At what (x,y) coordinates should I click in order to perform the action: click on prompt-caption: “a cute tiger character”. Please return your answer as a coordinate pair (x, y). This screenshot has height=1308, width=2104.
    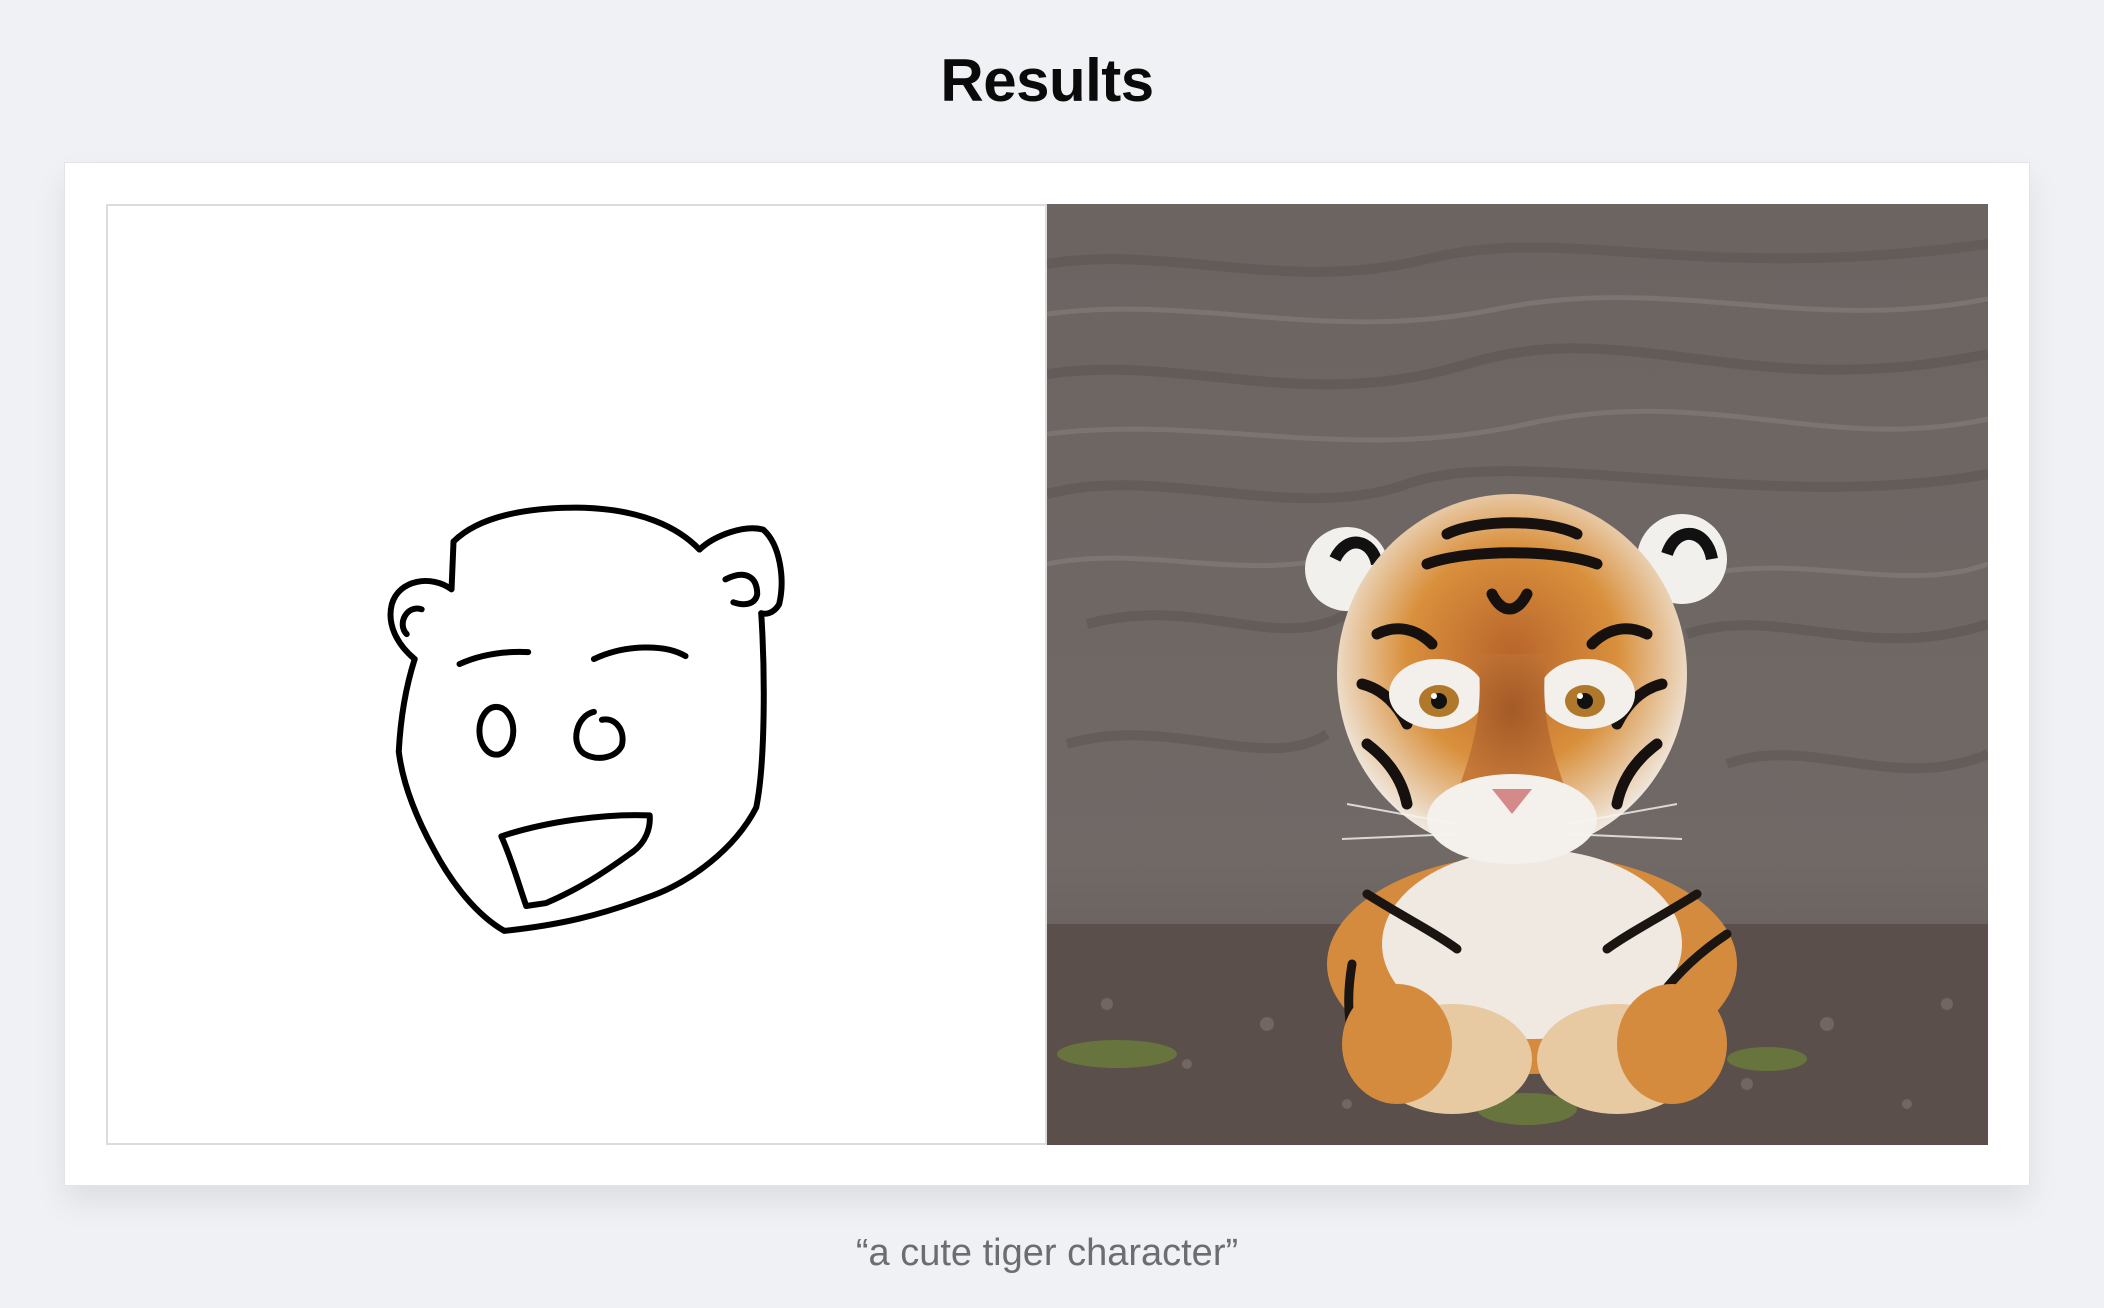
    Looking at the image, I should click on (1047, 1253).